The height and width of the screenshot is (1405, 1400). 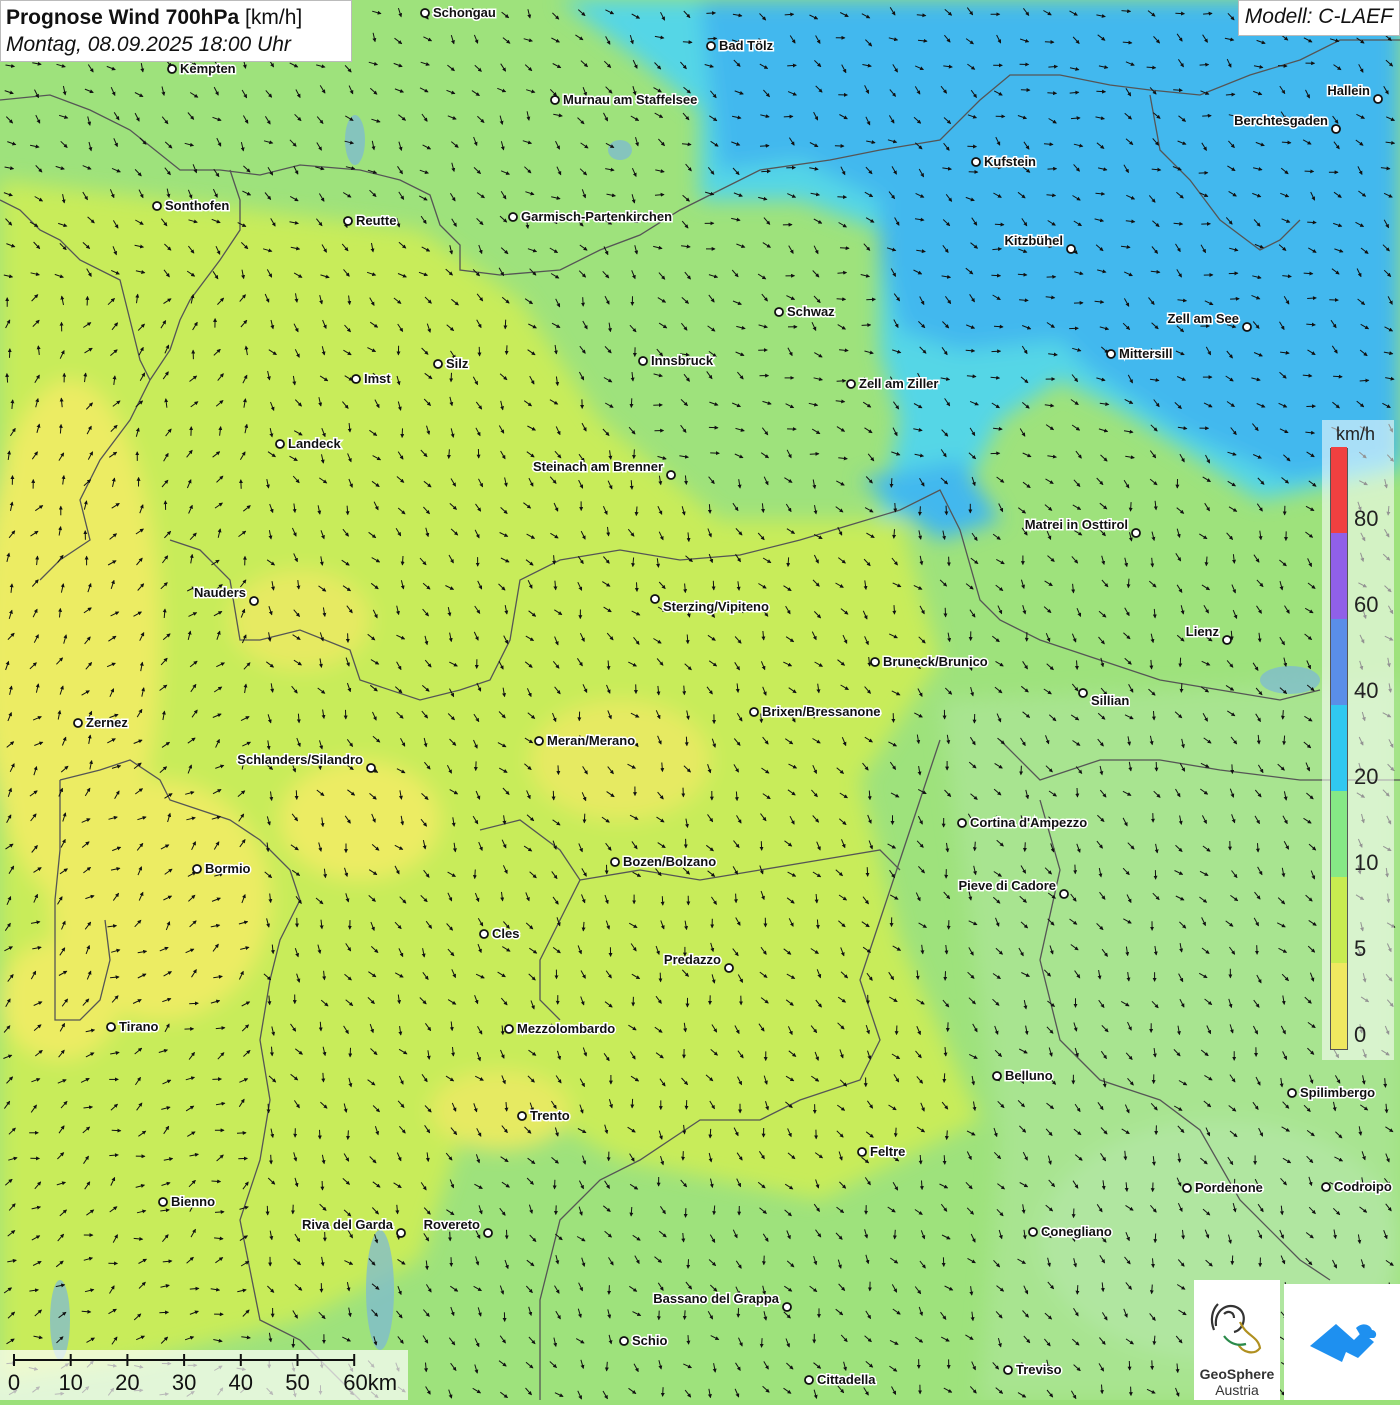 I want to click on title-unit: [km/h], so click(x=273, y=17).